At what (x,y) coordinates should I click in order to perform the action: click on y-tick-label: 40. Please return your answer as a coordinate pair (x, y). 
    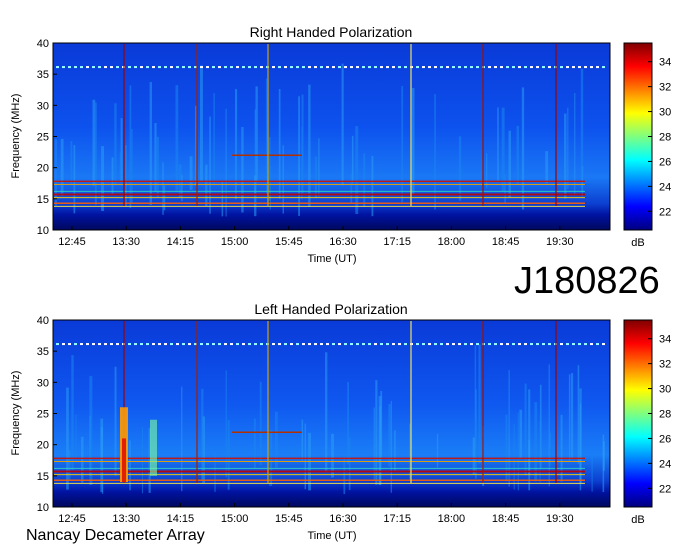
    Looking at the image, I should click on (43, 44).